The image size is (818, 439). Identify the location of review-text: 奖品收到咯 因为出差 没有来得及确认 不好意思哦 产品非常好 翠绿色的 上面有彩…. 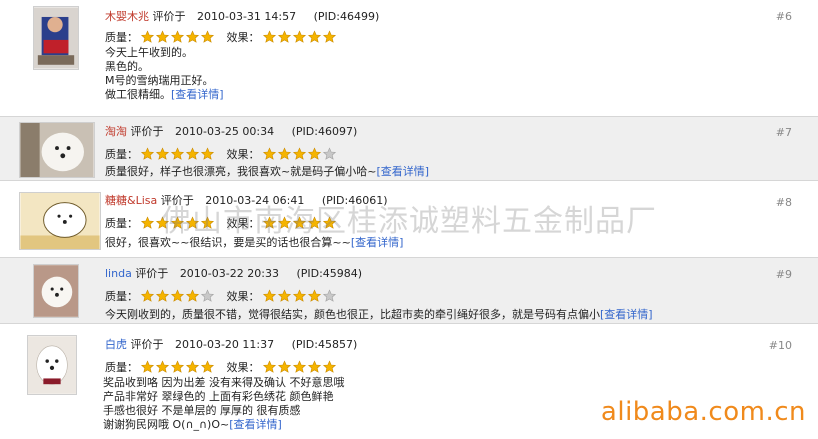
(224, 404).